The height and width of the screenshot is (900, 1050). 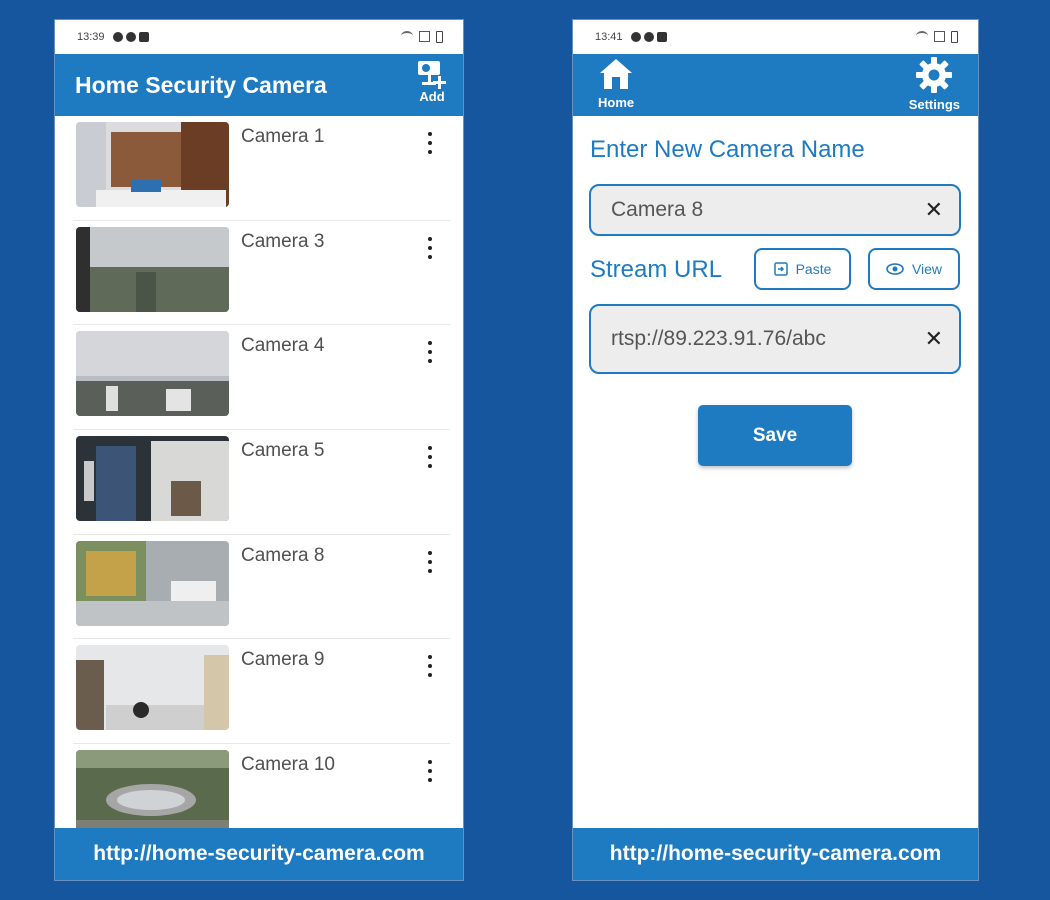 What do you see at coordinates (432, 96) in the screenshot?
I see `add-label: Add` at bounding box center [432, 96].